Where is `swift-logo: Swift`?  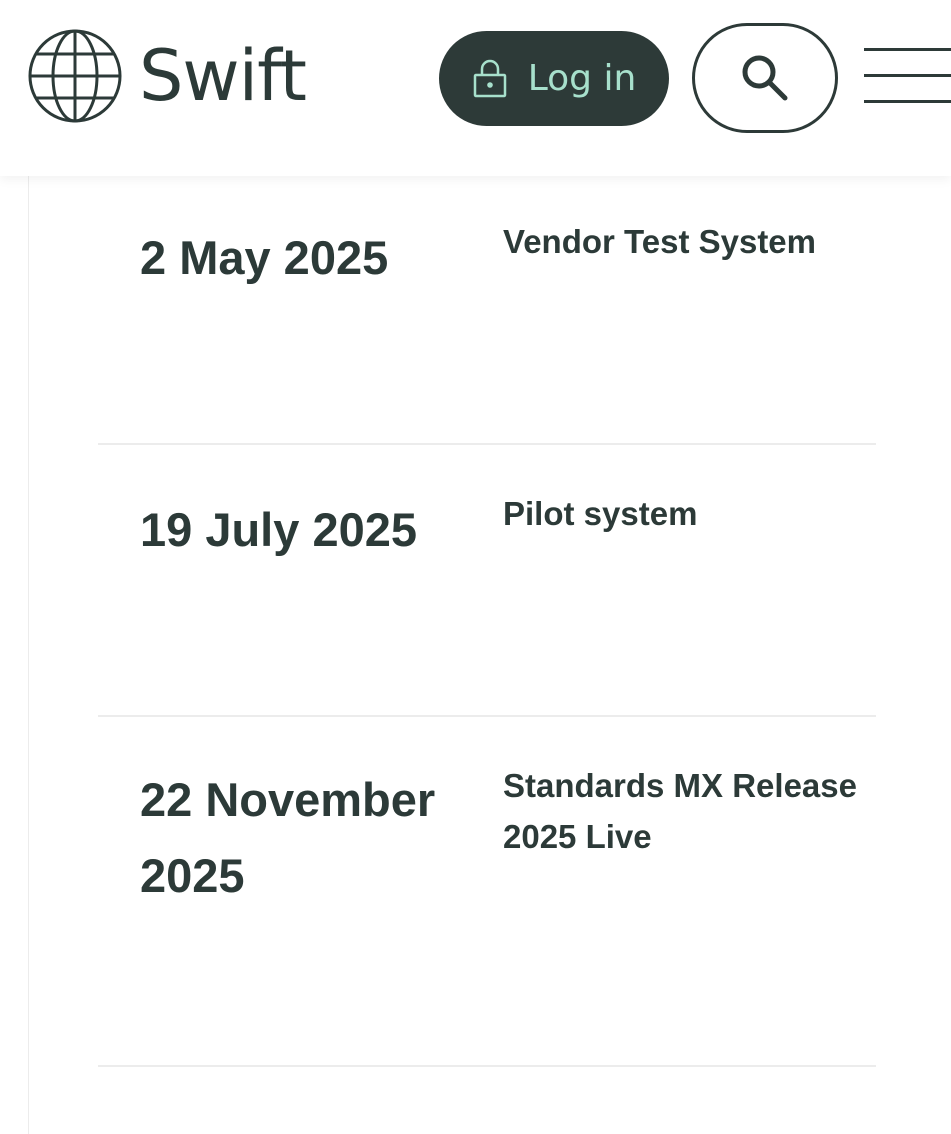 swift-logo: Swift is located at coordinates (167, 76).